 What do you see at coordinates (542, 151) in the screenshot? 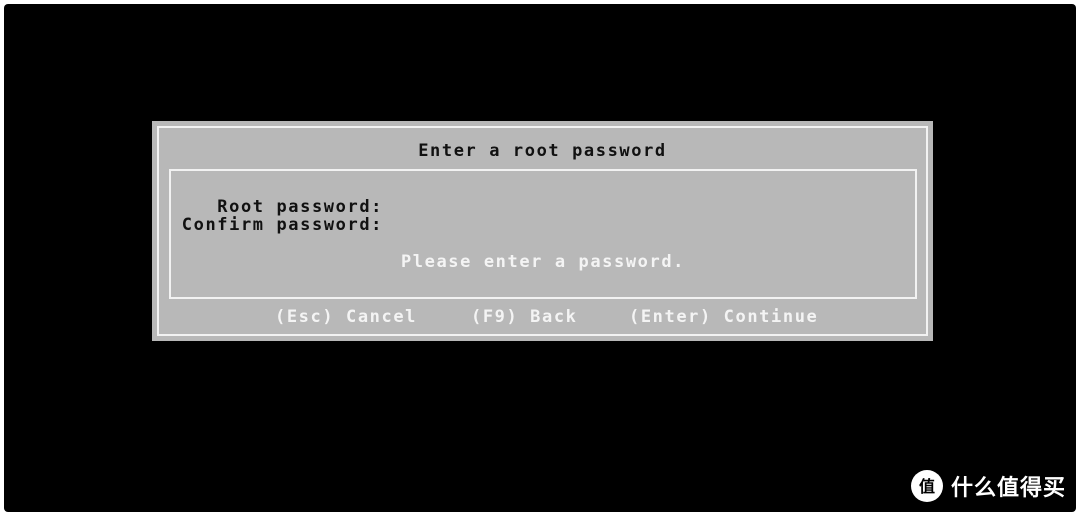
I see `dialog-title: Enter a root password` at bounding box center [542, 151].